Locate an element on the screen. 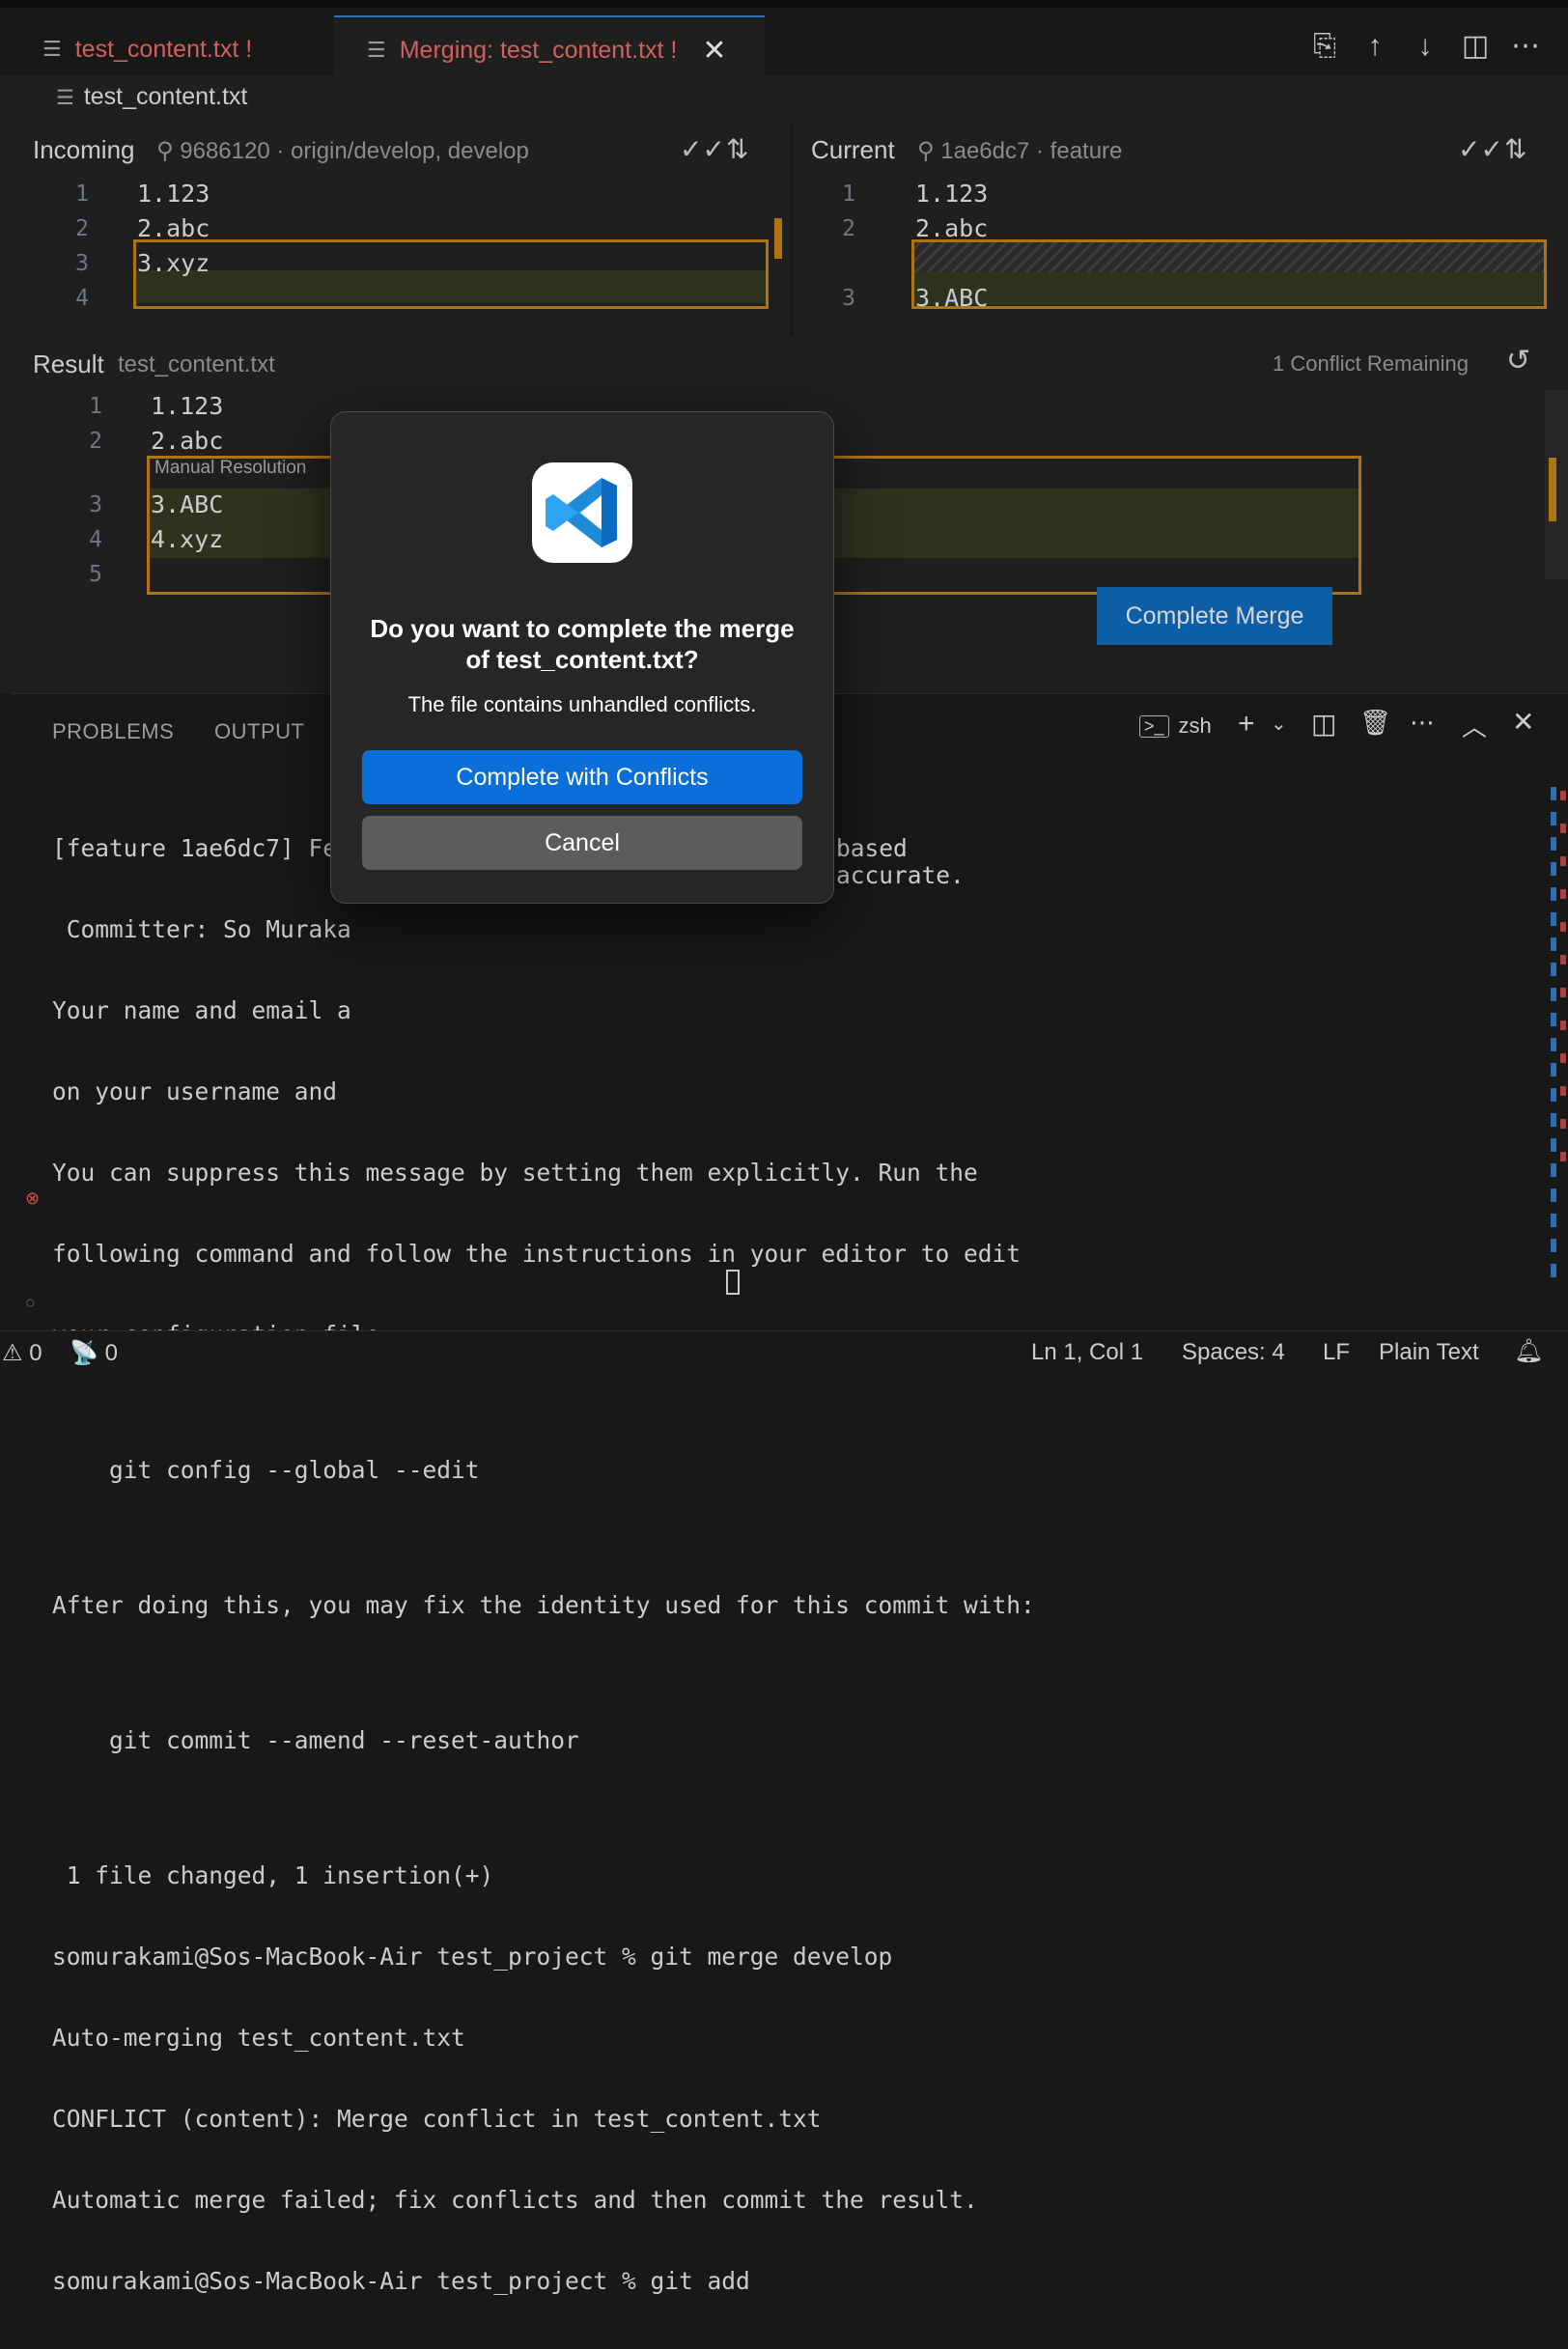  vscode-icon is located at coordinates (582, 512).